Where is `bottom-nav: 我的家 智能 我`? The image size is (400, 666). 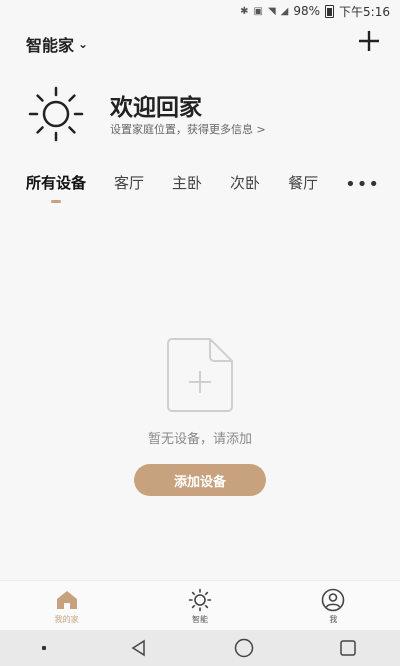 bottom-nav: 我的家 智能 我 is located at coordinates (200, 605).